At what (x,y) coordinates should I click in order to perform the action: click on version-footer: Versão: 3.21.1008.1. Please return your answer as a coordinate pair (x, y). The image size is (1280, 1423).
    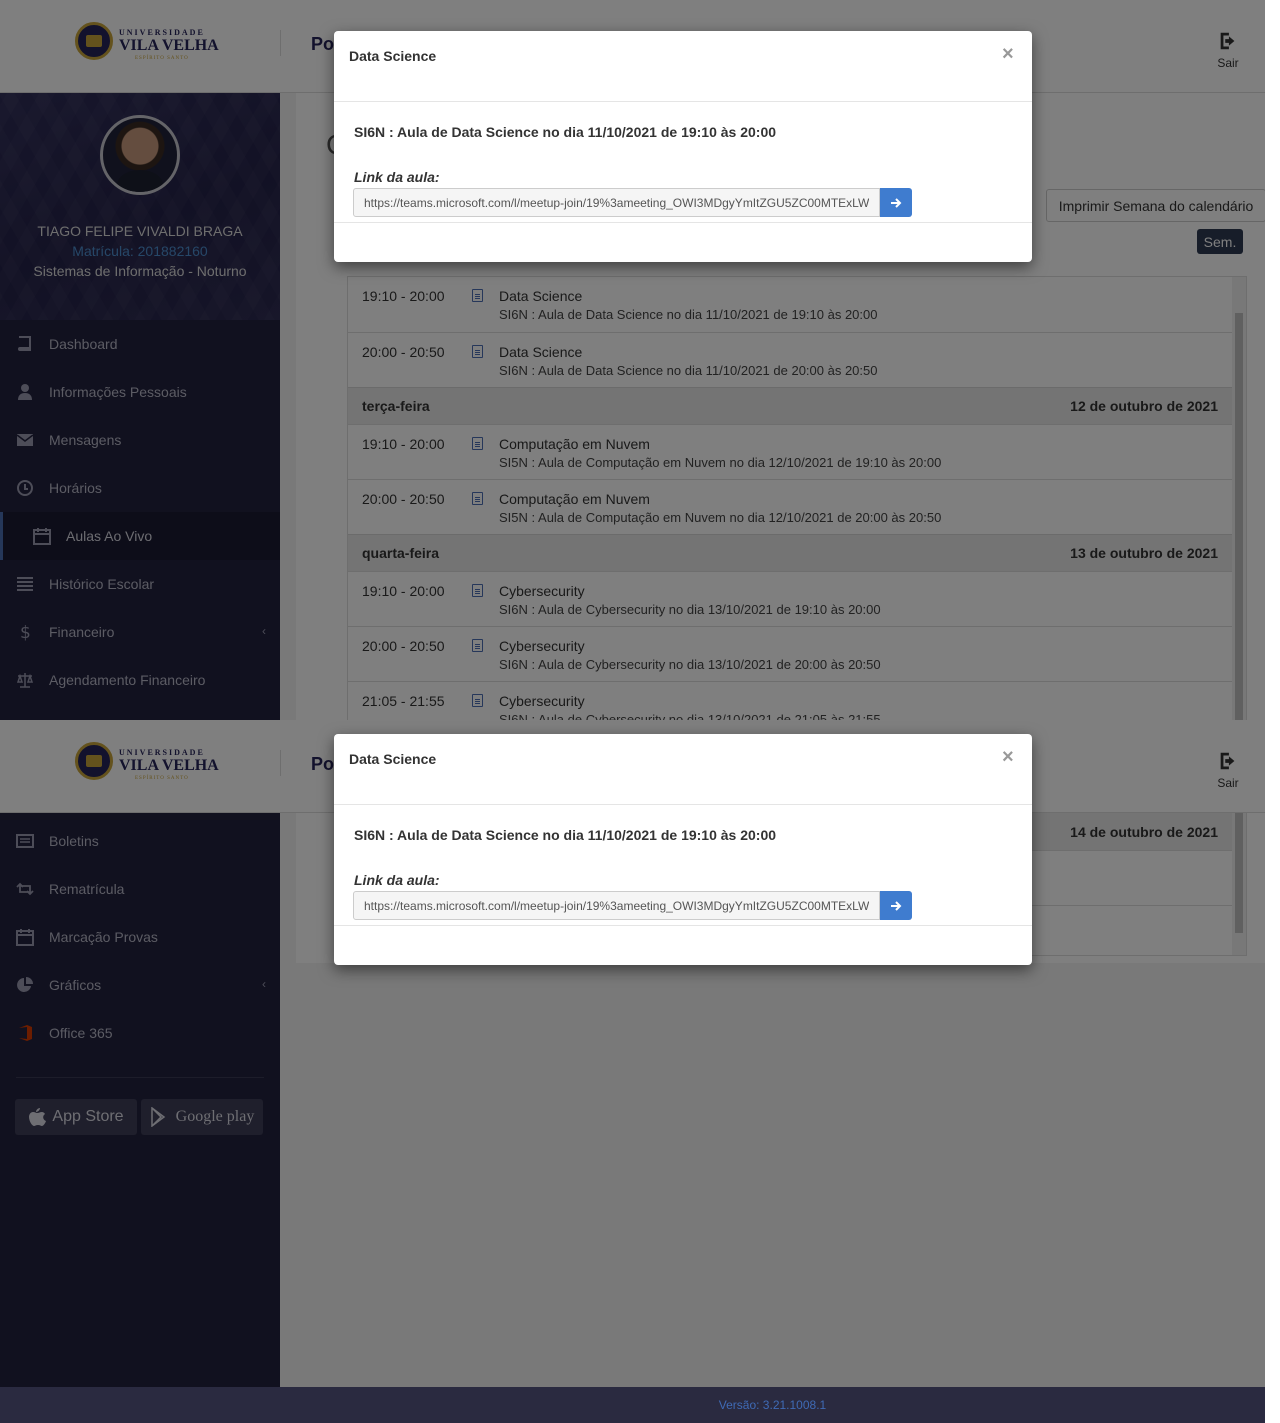
    Looking at the image, I should click on (632, 1405).